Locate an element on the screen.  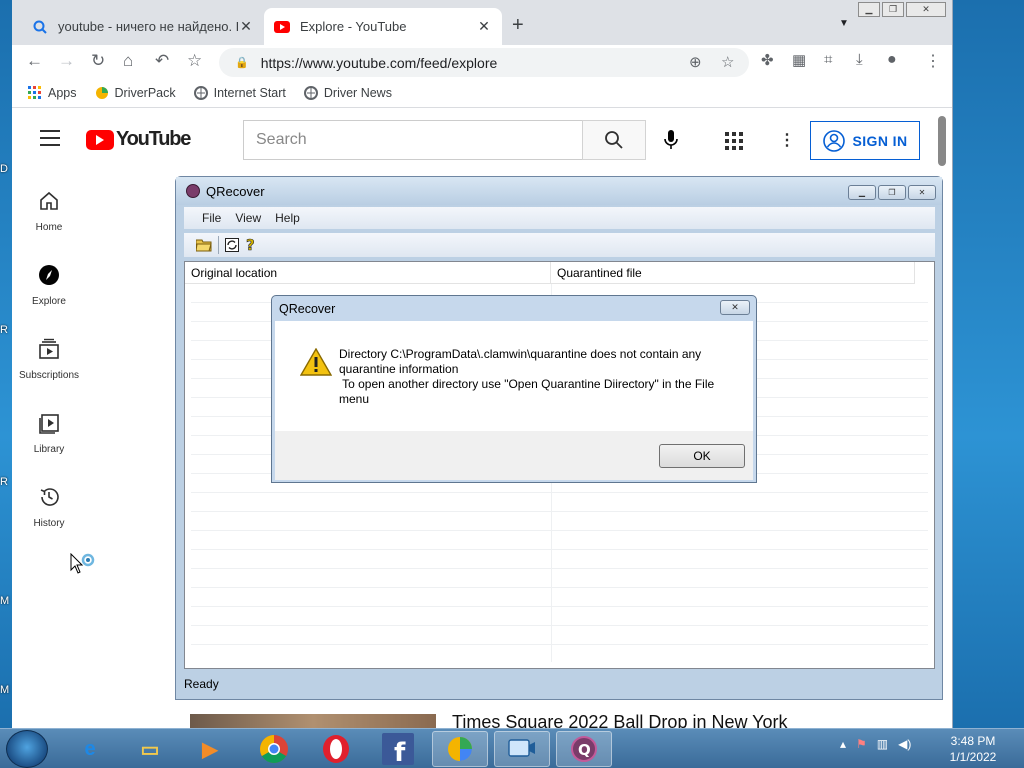
menu-kebab-icon: ⋮ is located at coordinates (933, 61).